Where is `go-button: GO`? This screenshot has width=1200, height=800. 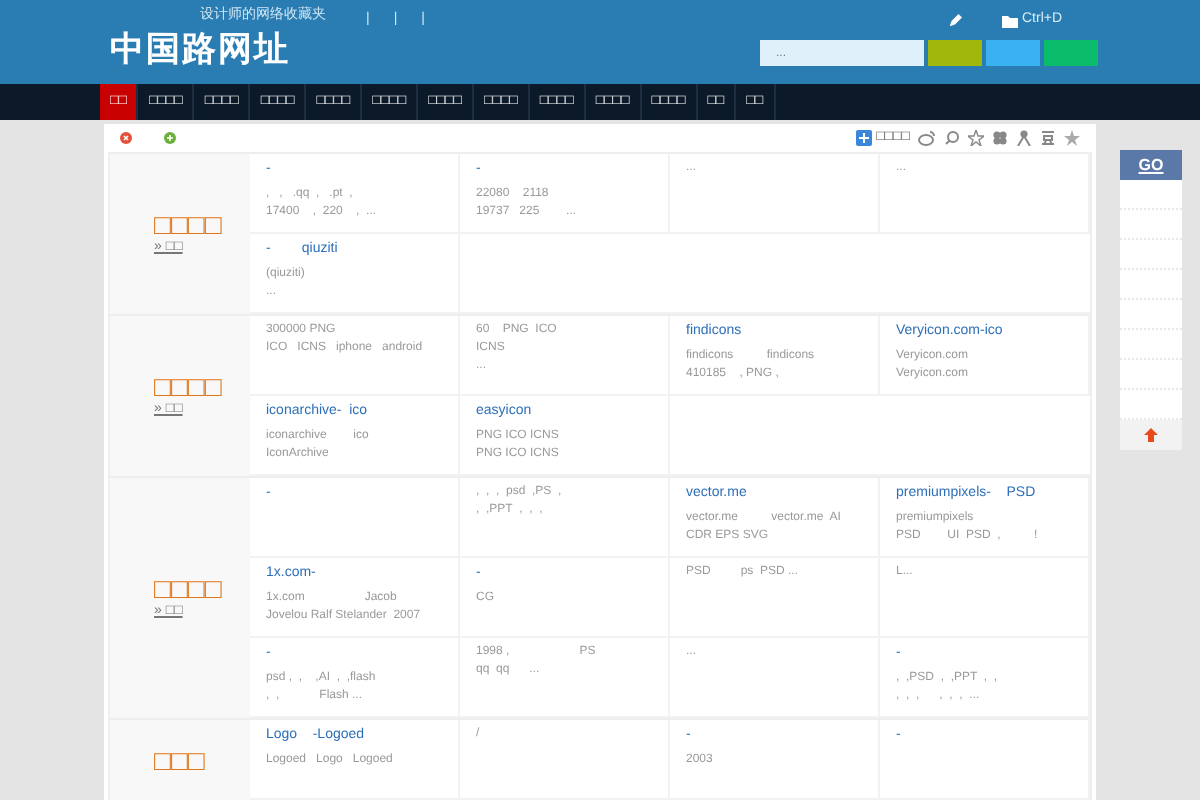 go-button: GO is located at coordinates (1151, 165).